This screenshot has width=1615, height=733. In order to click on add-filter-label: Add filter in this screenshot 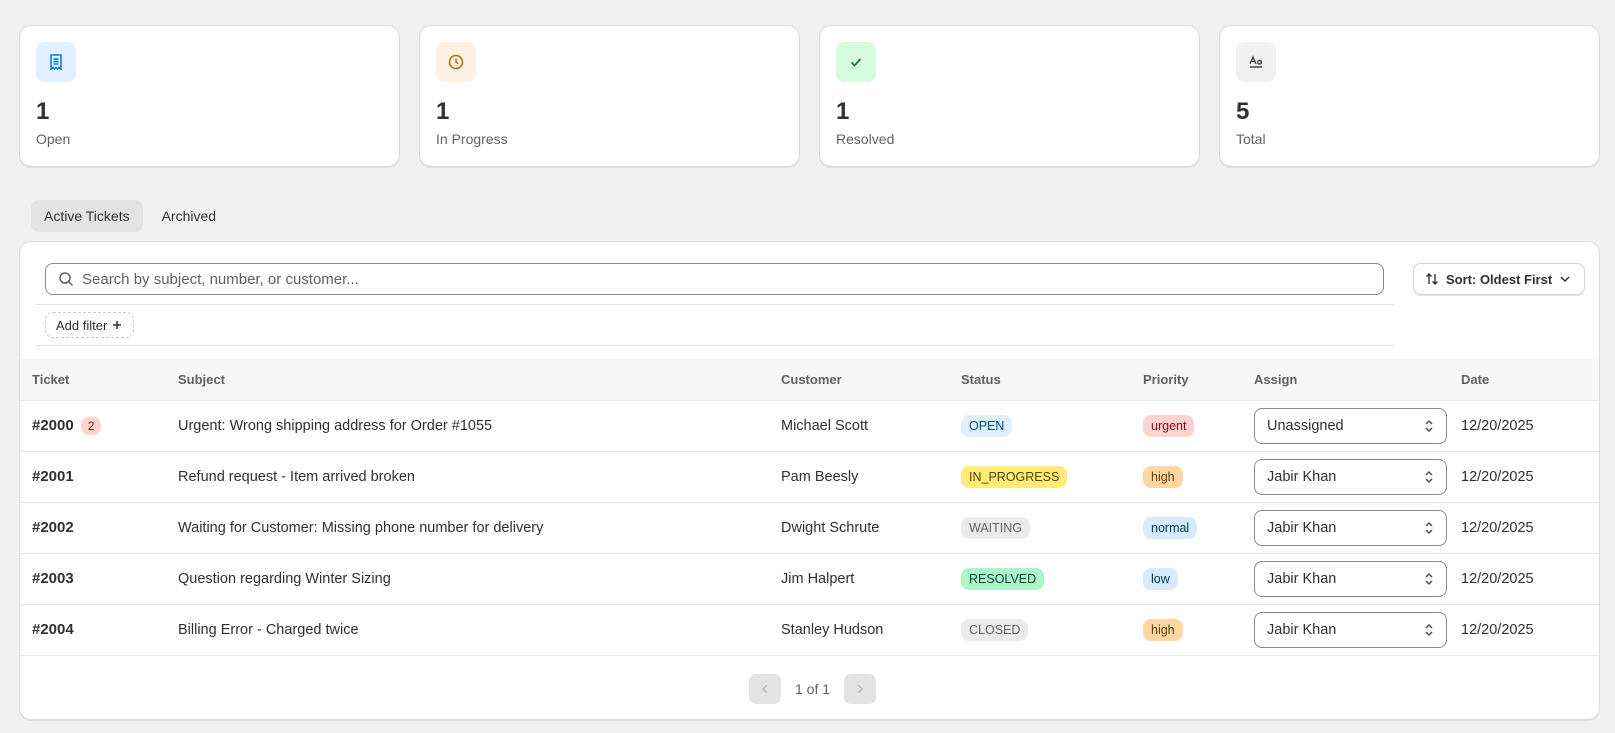, I will do `click(82, 325)`.